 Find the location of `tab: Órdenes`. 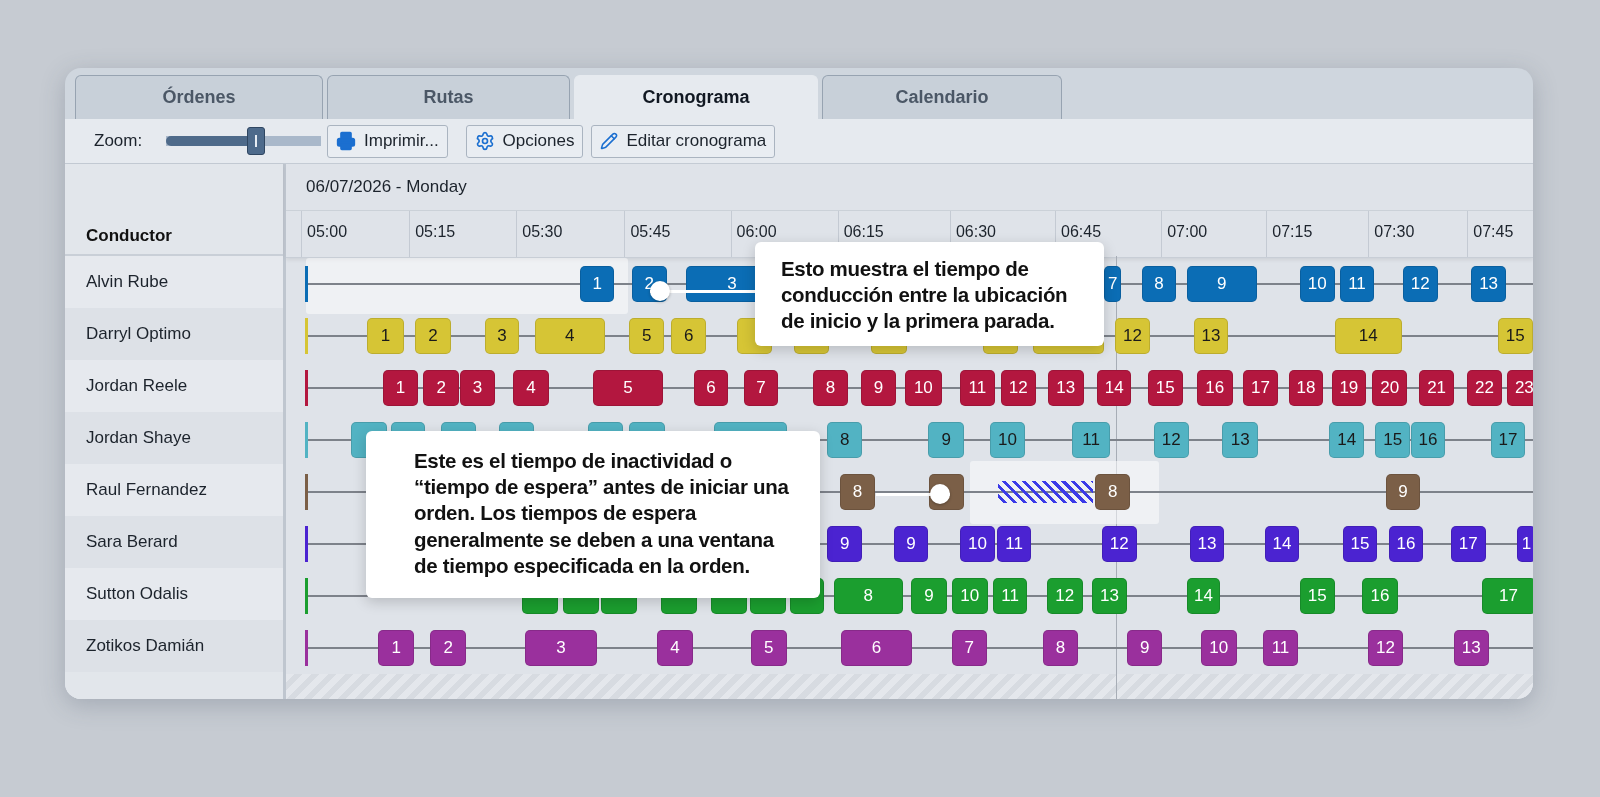

tab: Órdenes is located at coordinates (199, 97).